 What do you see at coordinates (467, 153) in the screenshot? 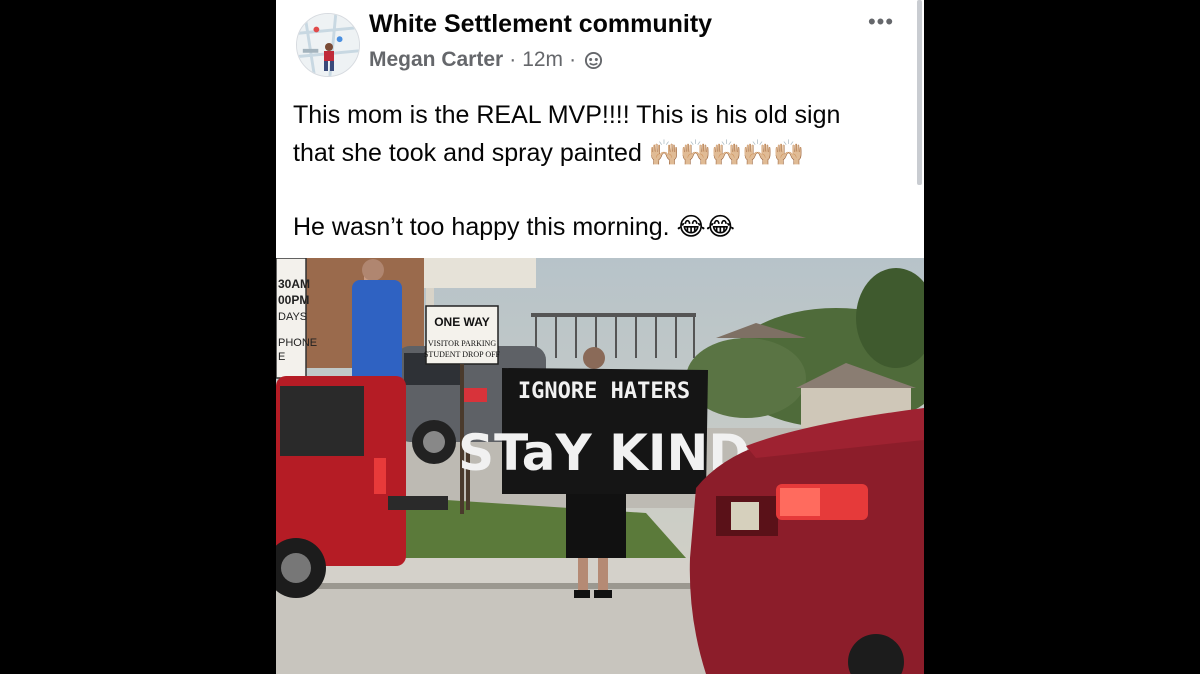
I see `post-text-fragment: that she took and spray painted` at bounding box center [467, 153].